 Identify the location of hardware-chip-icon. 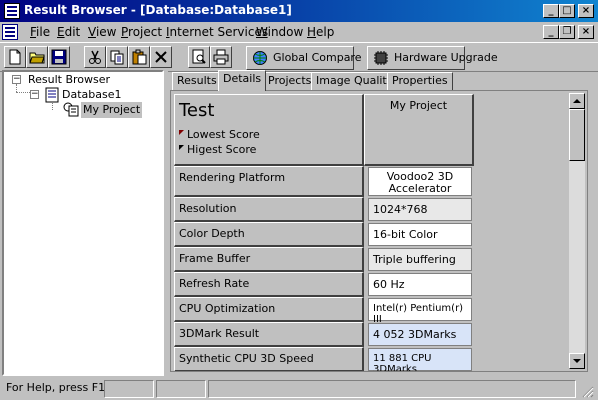
(381, 58).